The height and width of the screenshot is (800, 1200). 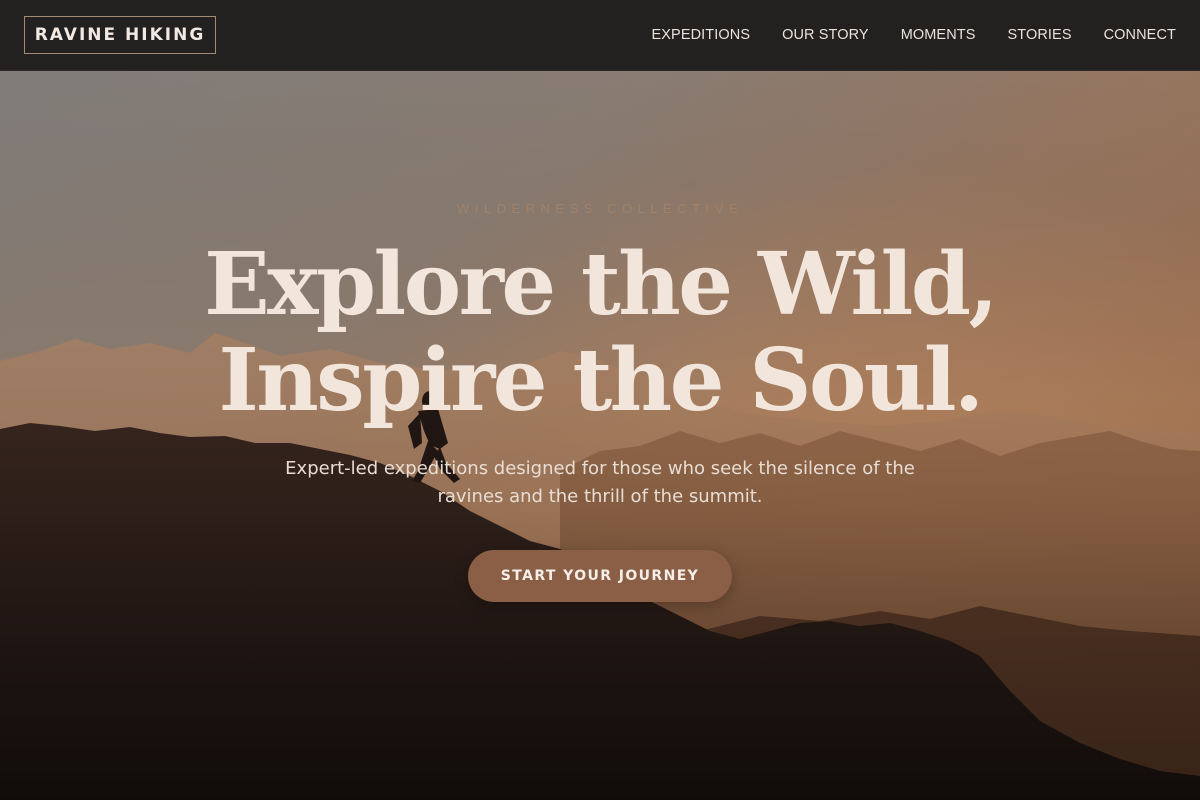 I want to click on hero-eyebrow: WILDERNESS COLLECTIVE, so click(x=600, y=208).